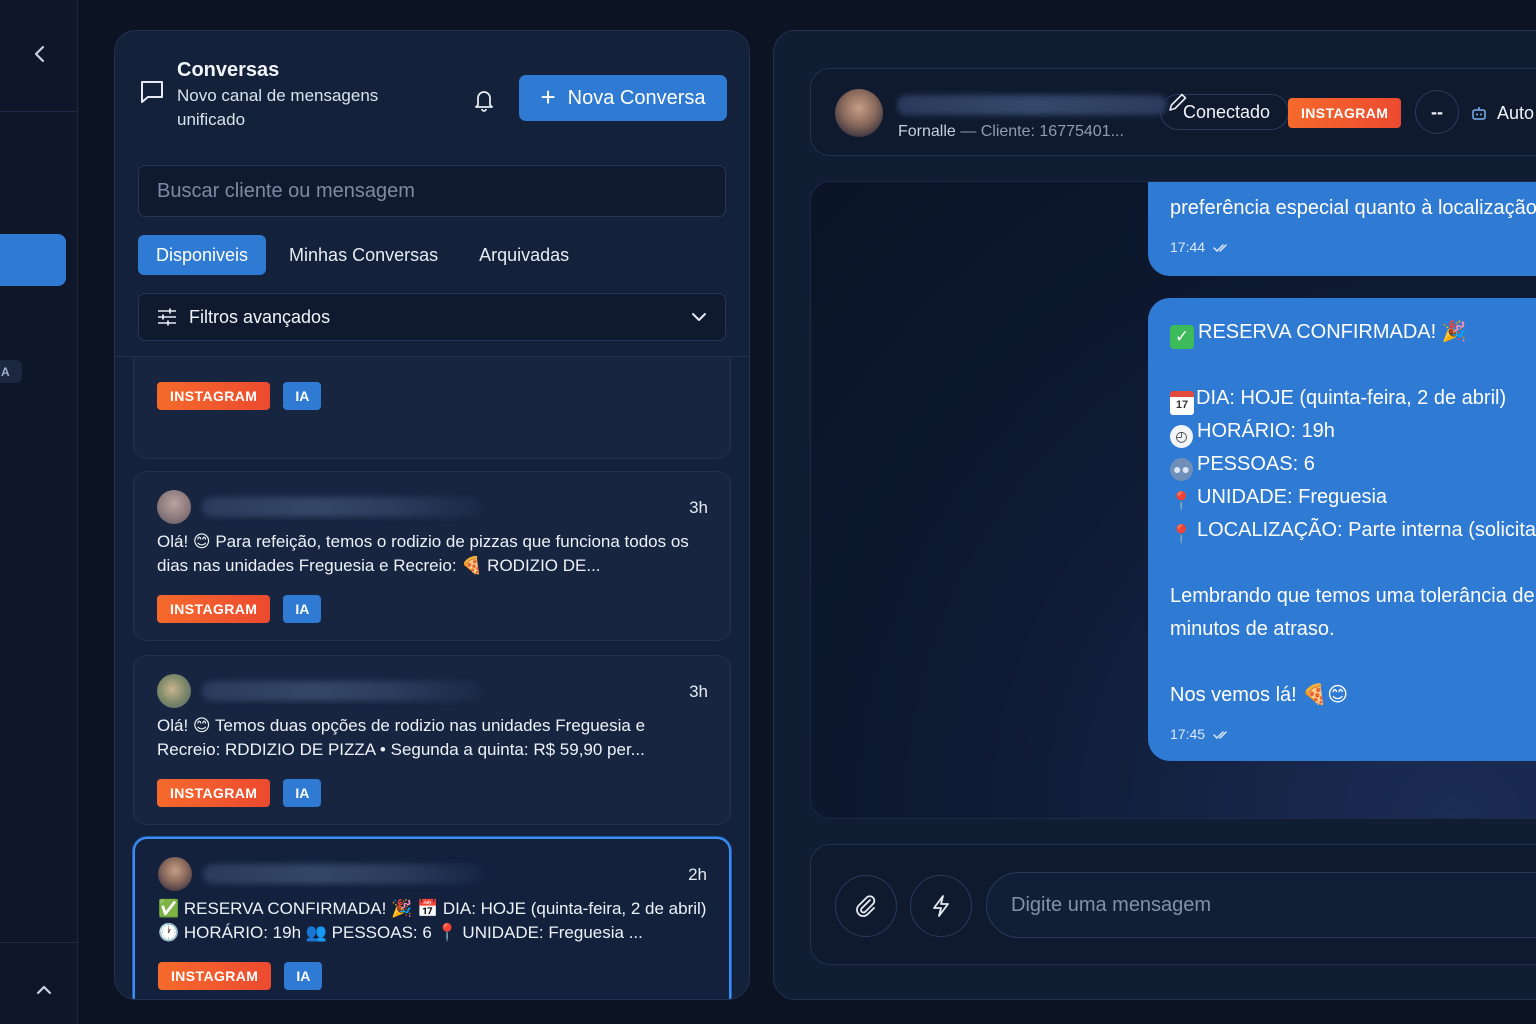 The height and width of the screenshot is (1024, 1536). I want to click on bell-icon, so click(484, 101).